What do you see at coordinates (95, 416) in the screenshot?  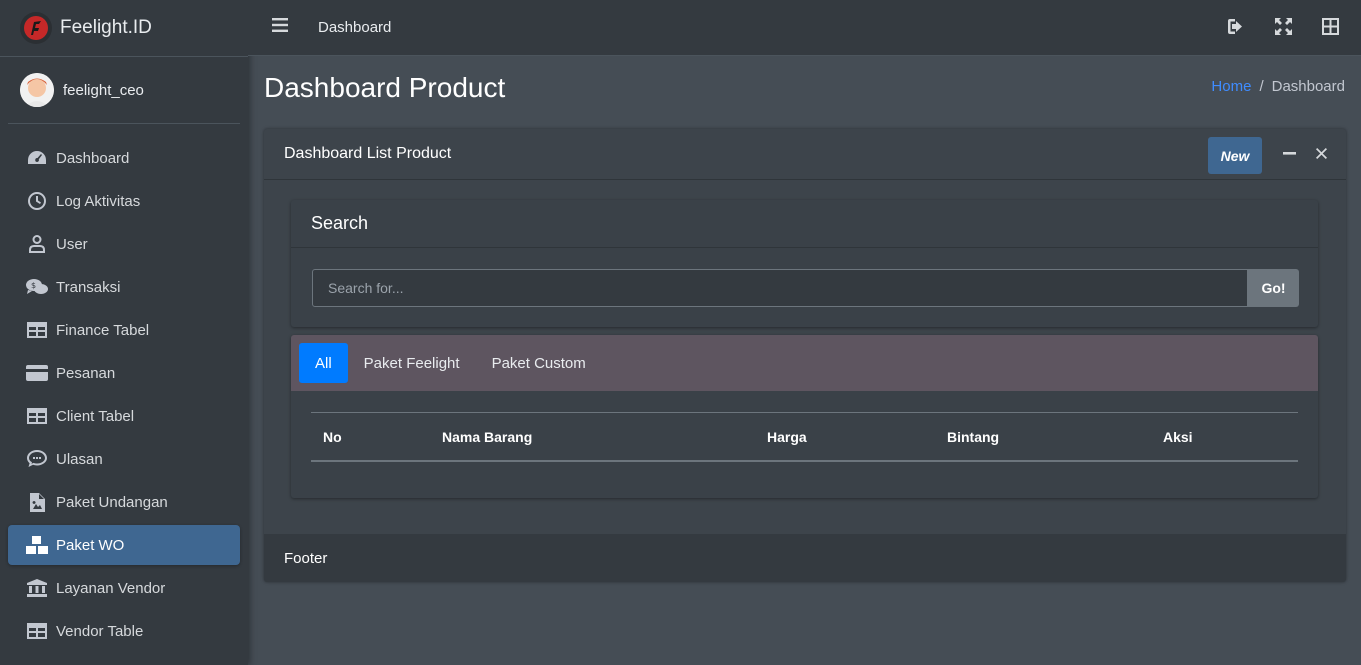 I see `sidebar-item-label: Client Tabel` at bounding box center [95, 416].